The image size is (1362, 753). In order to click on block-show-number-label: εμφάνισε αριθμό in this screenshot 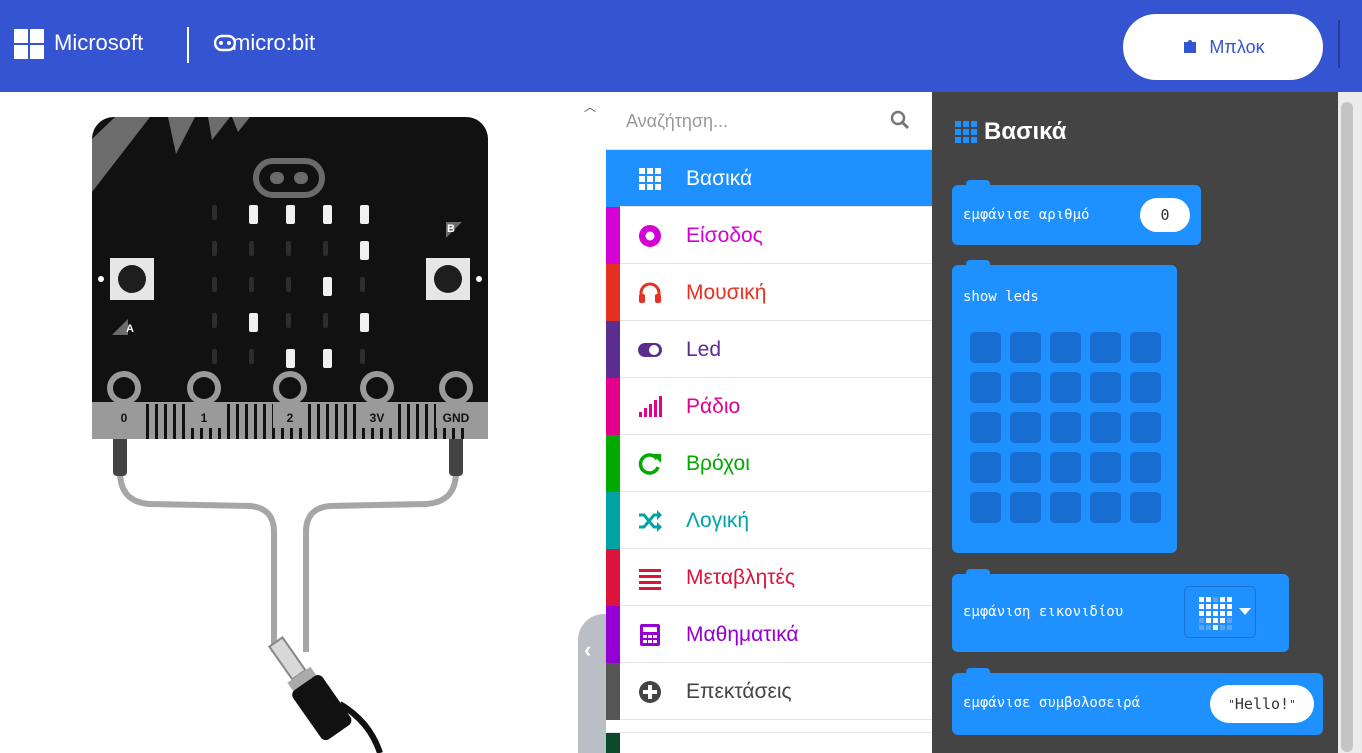, I will do `click(1026, 215)`.